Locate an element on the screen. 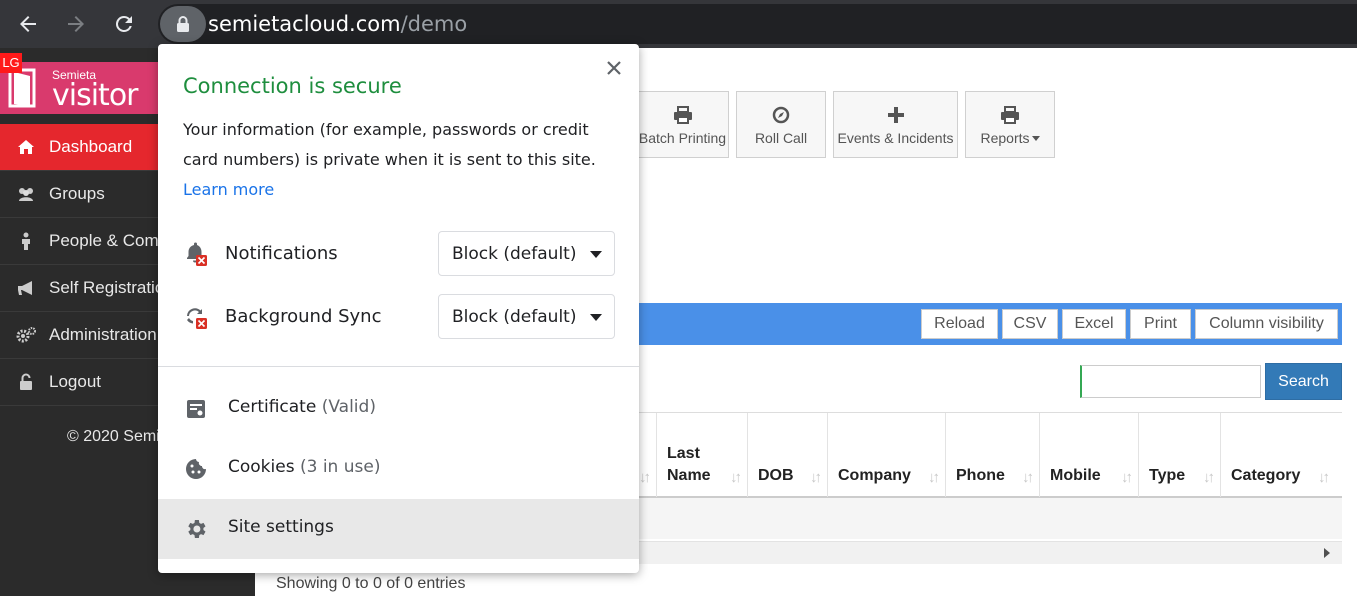  users-icon is located at coordinates (24, 194).